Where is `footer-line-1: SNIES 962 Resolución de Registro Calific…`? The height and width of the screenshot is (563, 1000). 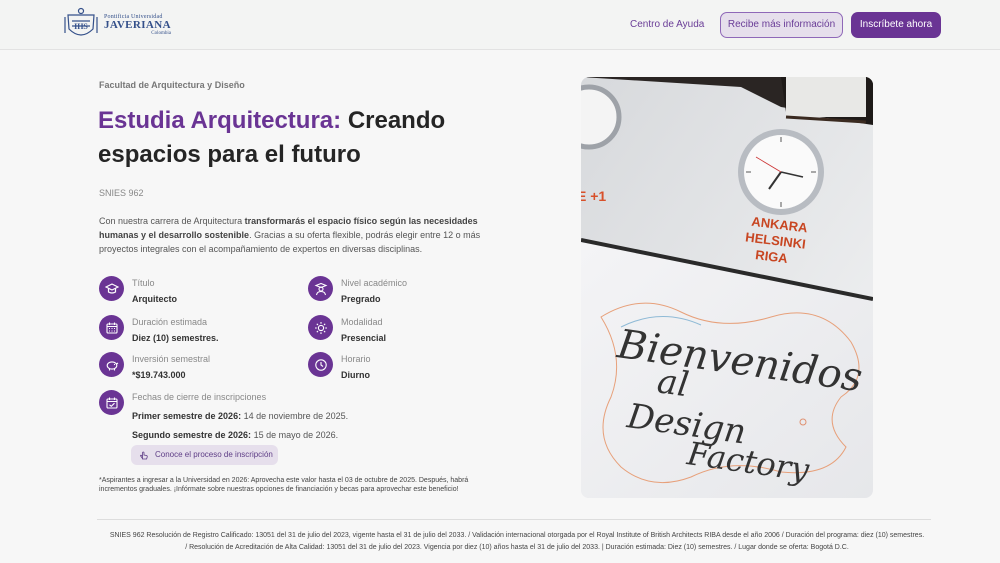 footer-line-1: SNIES 962 Resolución de Registro Calific… is located at coordinates (517, 535).